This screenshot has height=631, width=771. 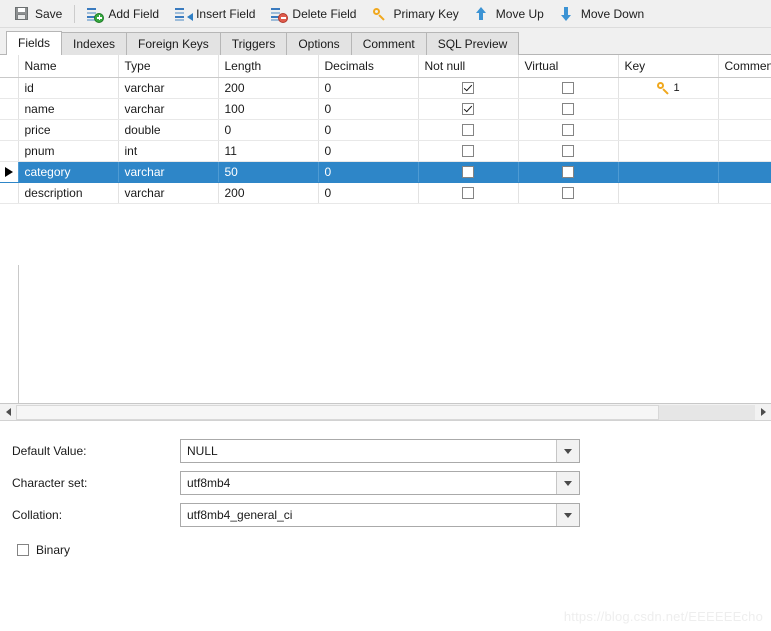 I want to click on save-button: Save, so click(x=38, y=14).